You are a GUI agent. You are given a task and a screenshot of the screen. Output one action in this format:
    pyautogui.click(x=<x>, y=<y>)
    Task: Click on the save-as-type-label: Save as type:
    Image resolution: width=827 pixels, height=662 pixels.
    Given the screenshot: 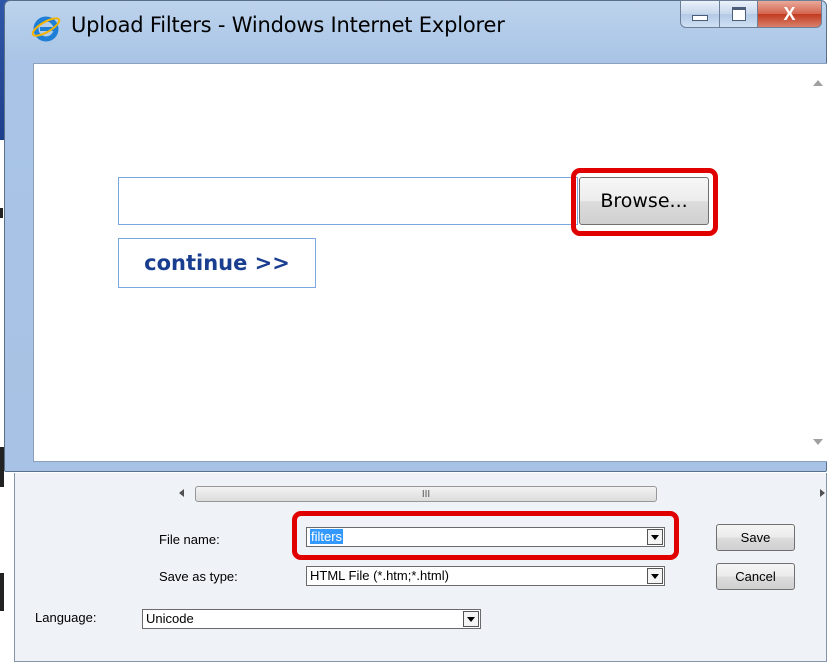 What is the action you would take?
    pyautogui.click(x=198, y=576)
    